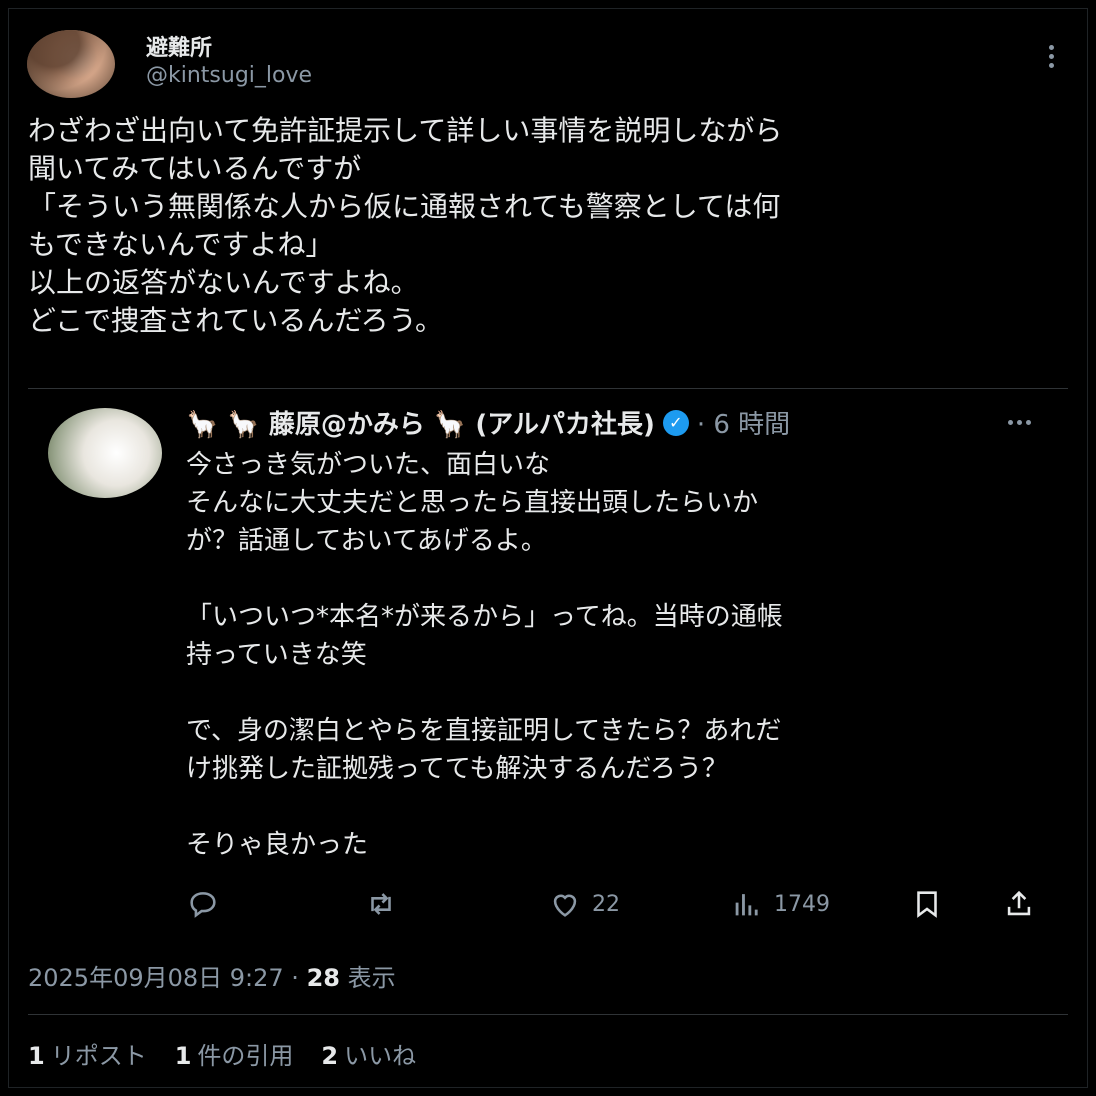 Image resolution: width=1096 pixels, height=1096 pixels. Describe the element at coordinates (420, 422) in the screenshot. I see `quoted-display-name: 🦙 🦙 藤原@かみら 🦙 (アルパカ社長)` at that location.